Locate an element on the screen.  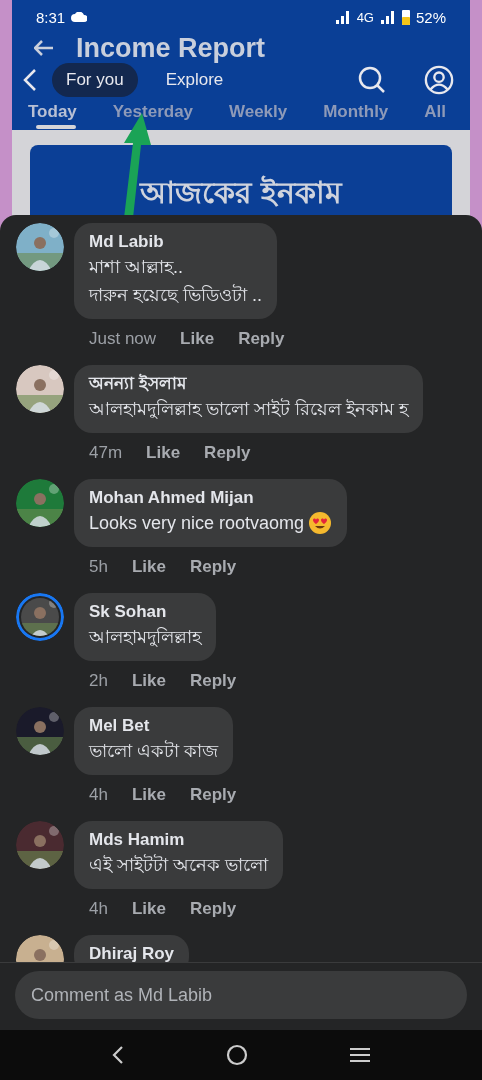
network-type: 4G is located at coordinates (365, 17).